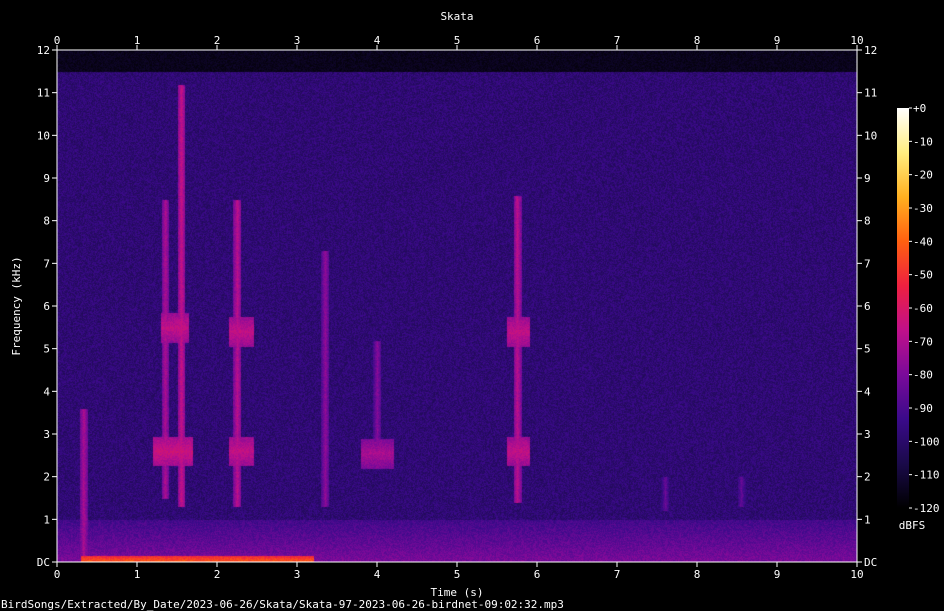  Describe the element at coordinates (870, 93) in the screenshot. I see `y-tick-label-right: 11` at that location.